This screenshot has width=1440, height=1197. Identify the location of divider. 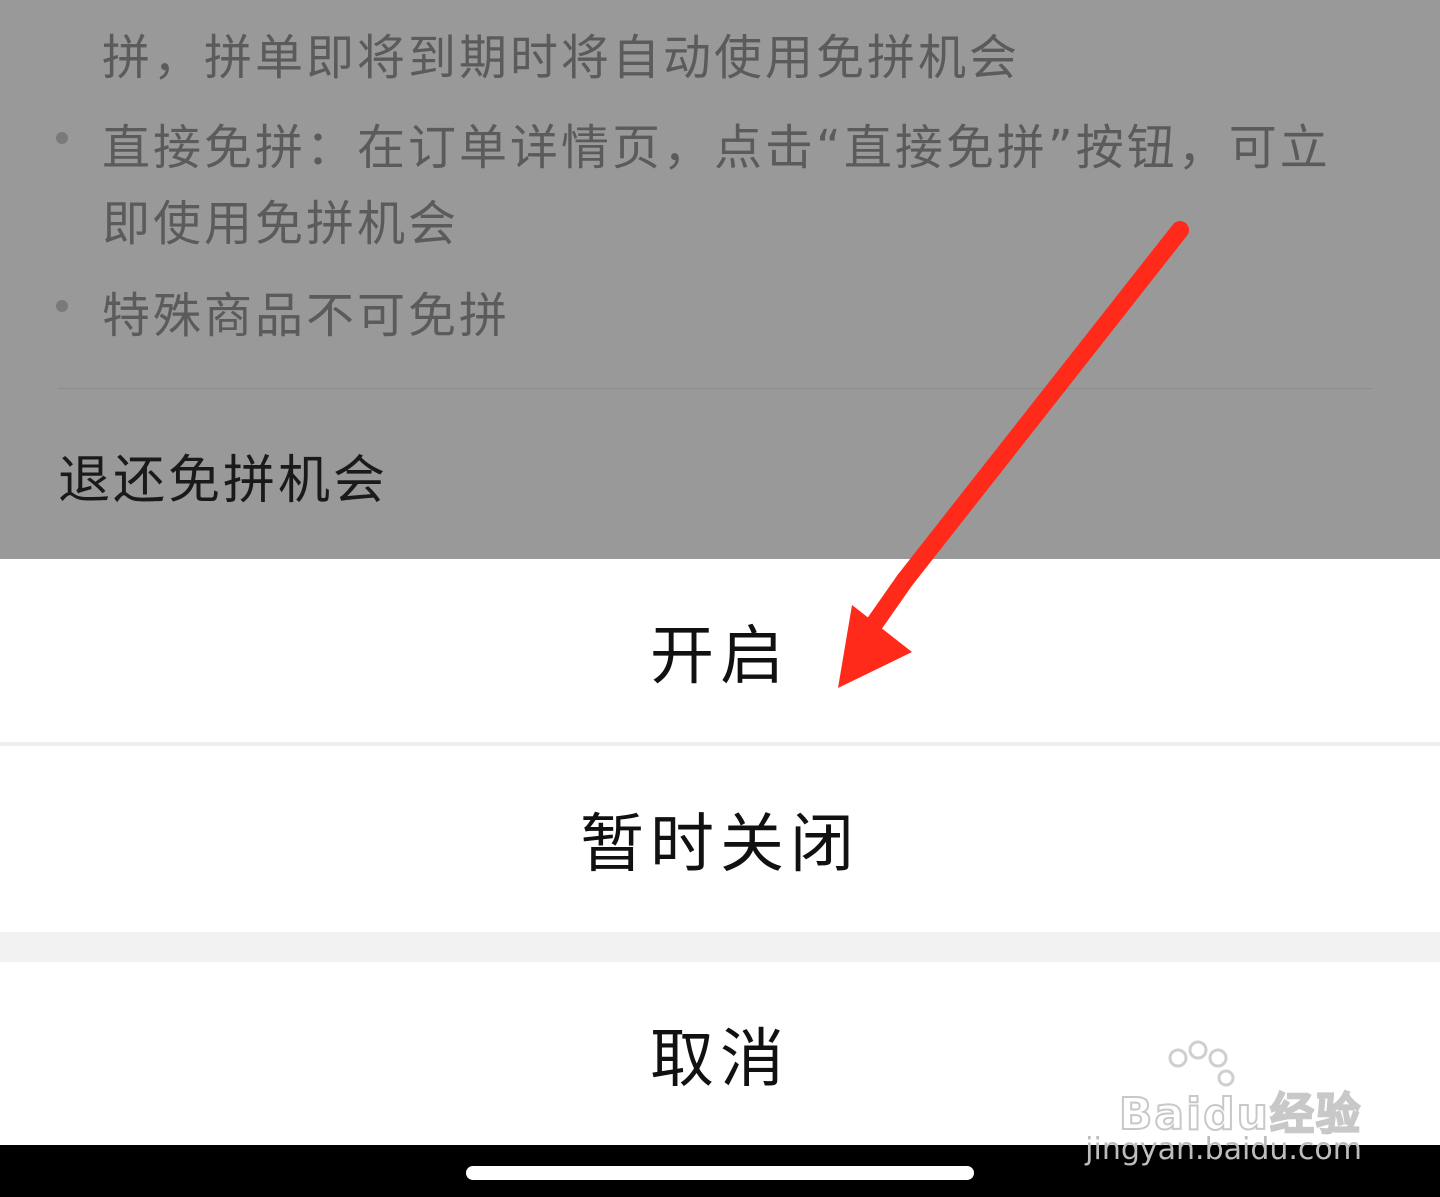
(715, 388).